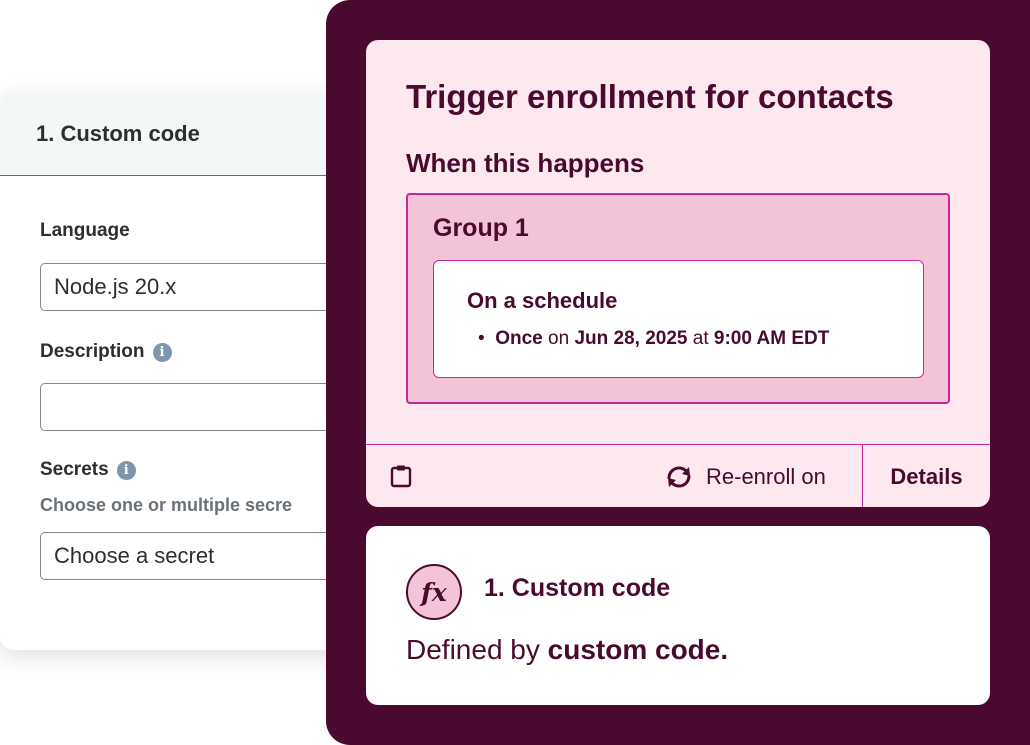 The width and height of the screenshot is (1030, 745). I want to click on schedule-title: On a schedule, so click(542, 300).